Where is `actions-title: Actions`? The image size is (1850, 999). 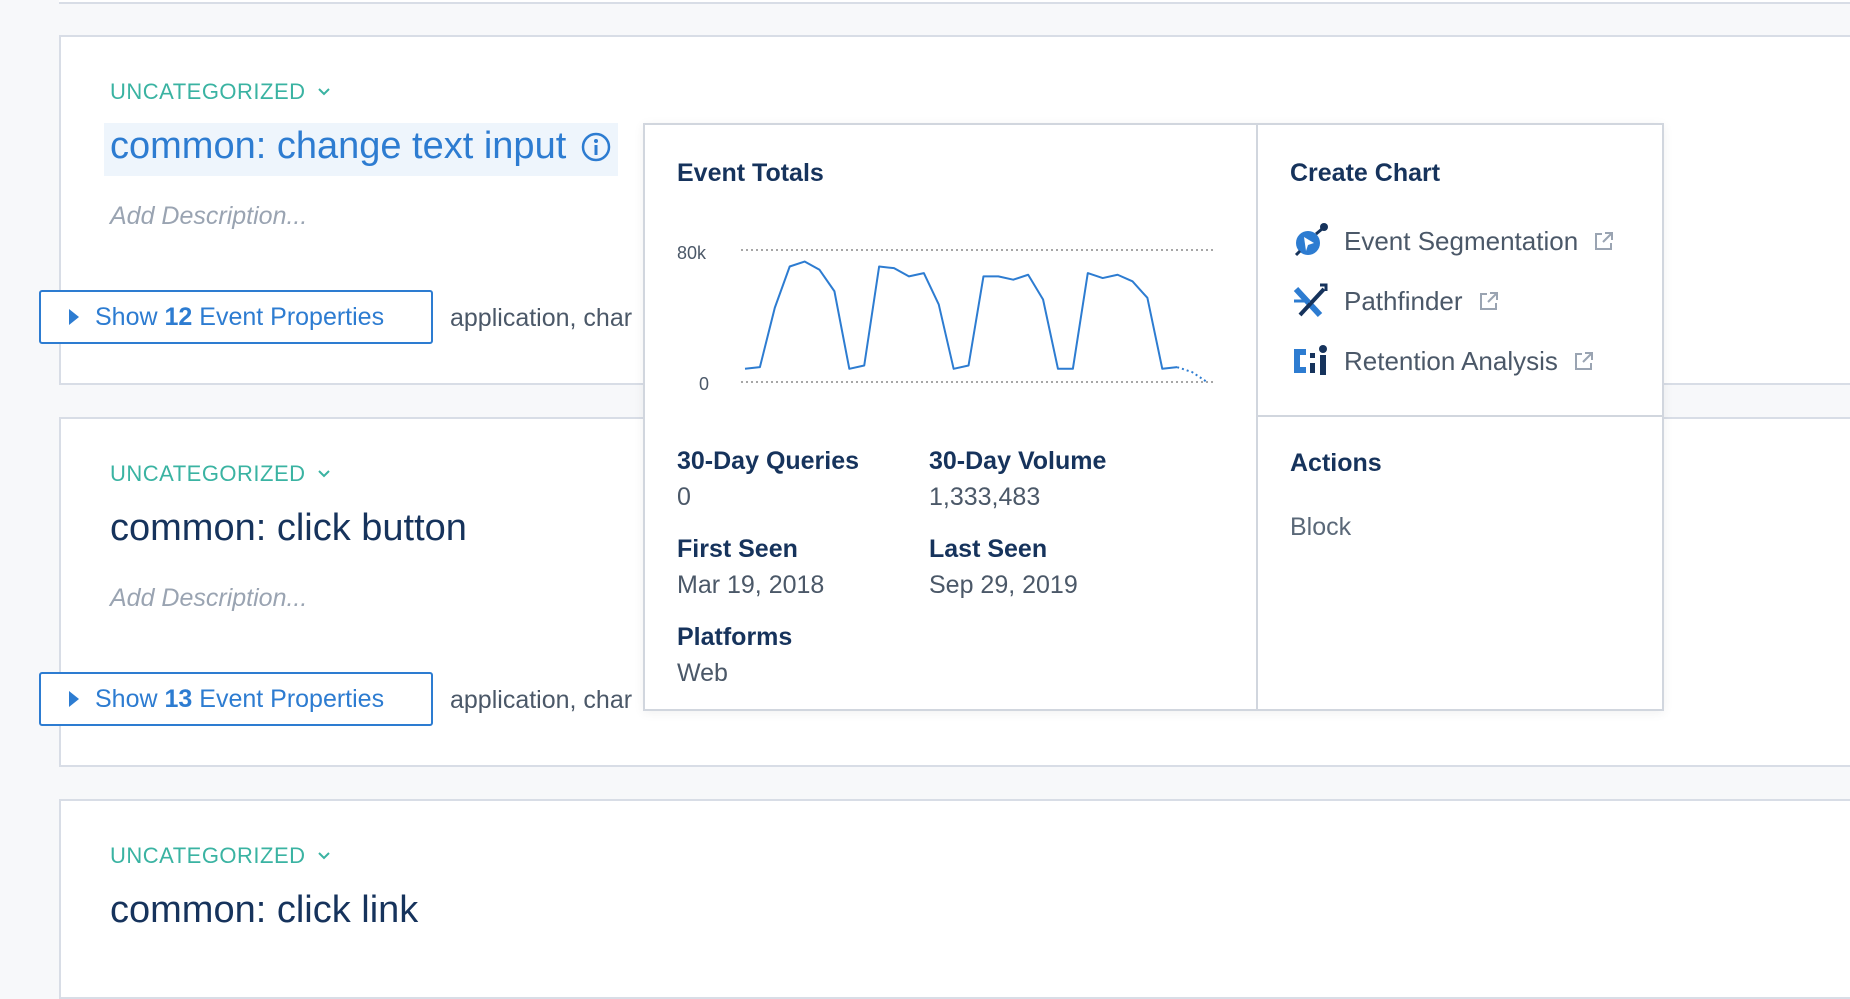
actions-title: Actions is located at coordinates (1336, 463).